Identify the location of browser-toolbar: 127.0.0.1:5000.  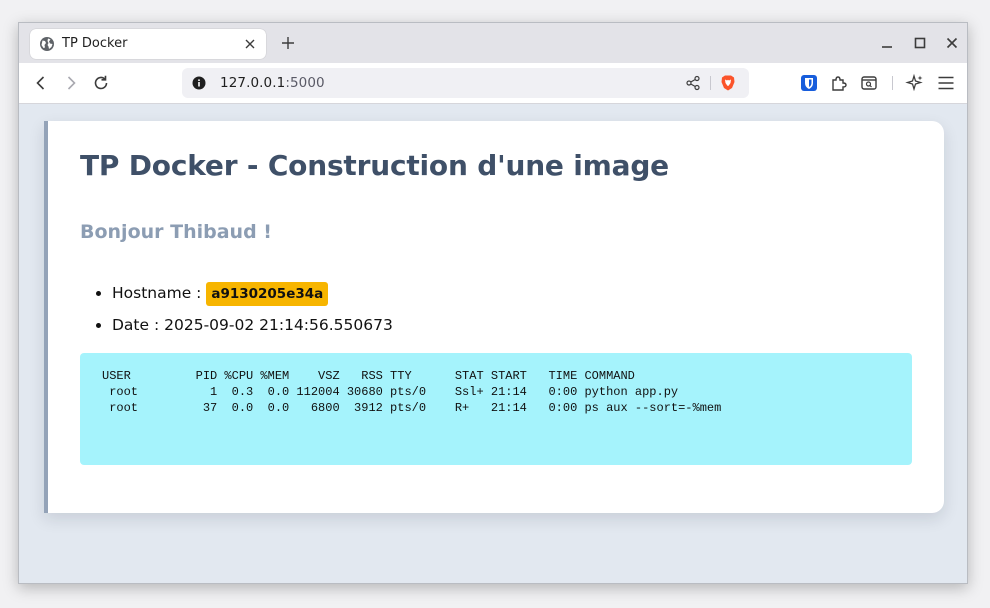
(493, 83).